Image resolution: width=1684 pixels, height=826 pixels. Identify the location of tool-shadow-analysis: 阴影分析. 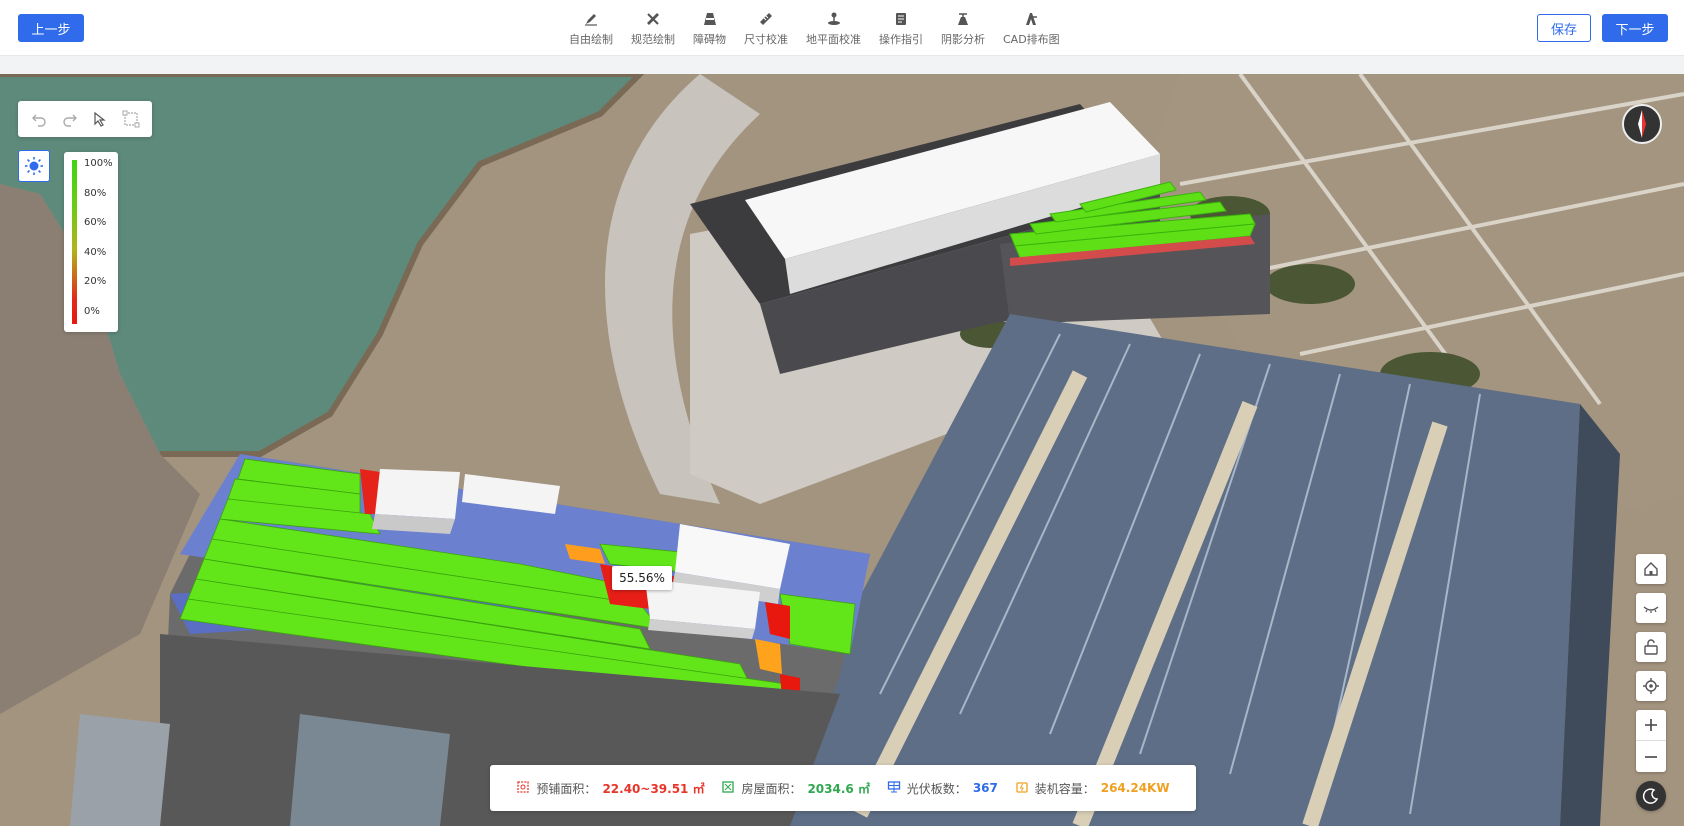
(963, 28).